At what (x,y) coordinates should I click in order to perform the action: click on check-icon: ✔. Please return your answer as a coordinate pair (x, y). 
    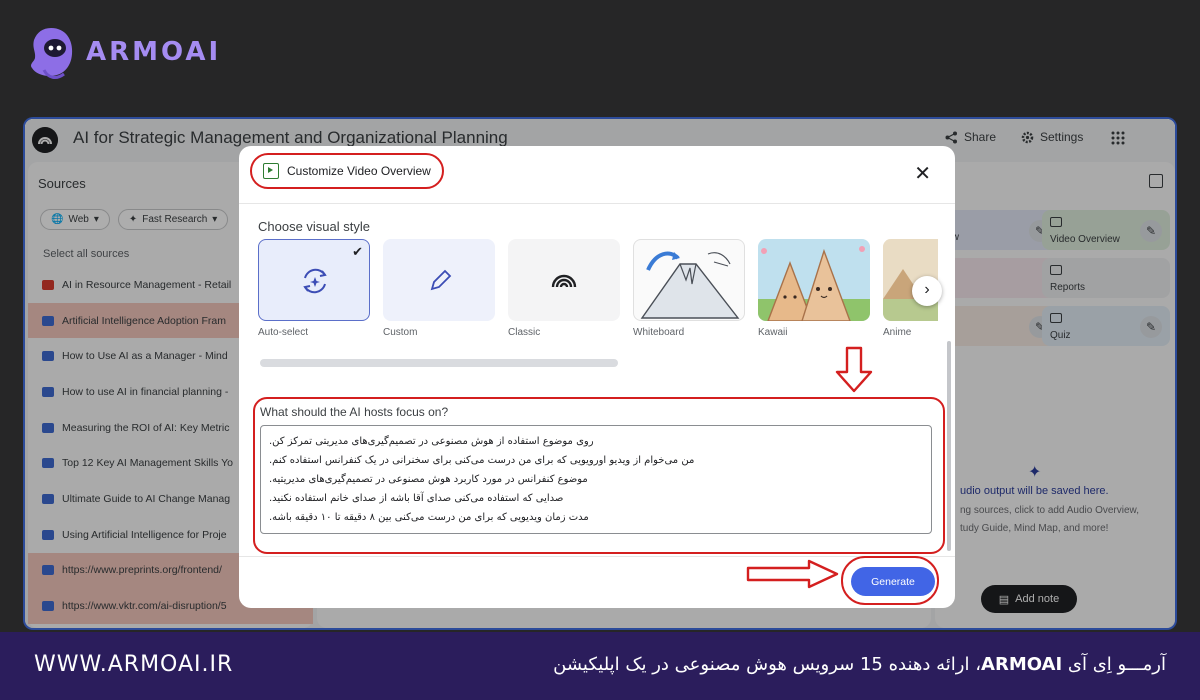
    Looking at the image, I should click on (357, 251).